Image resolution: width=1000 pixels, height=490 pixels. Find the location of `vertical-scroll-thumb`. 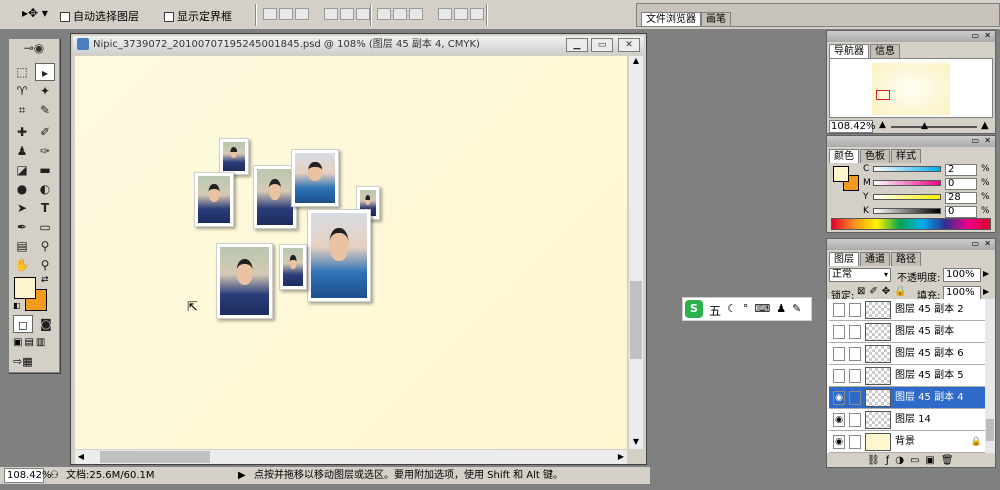

vertical-scroll-thumb is located at coordinates (636, 320).